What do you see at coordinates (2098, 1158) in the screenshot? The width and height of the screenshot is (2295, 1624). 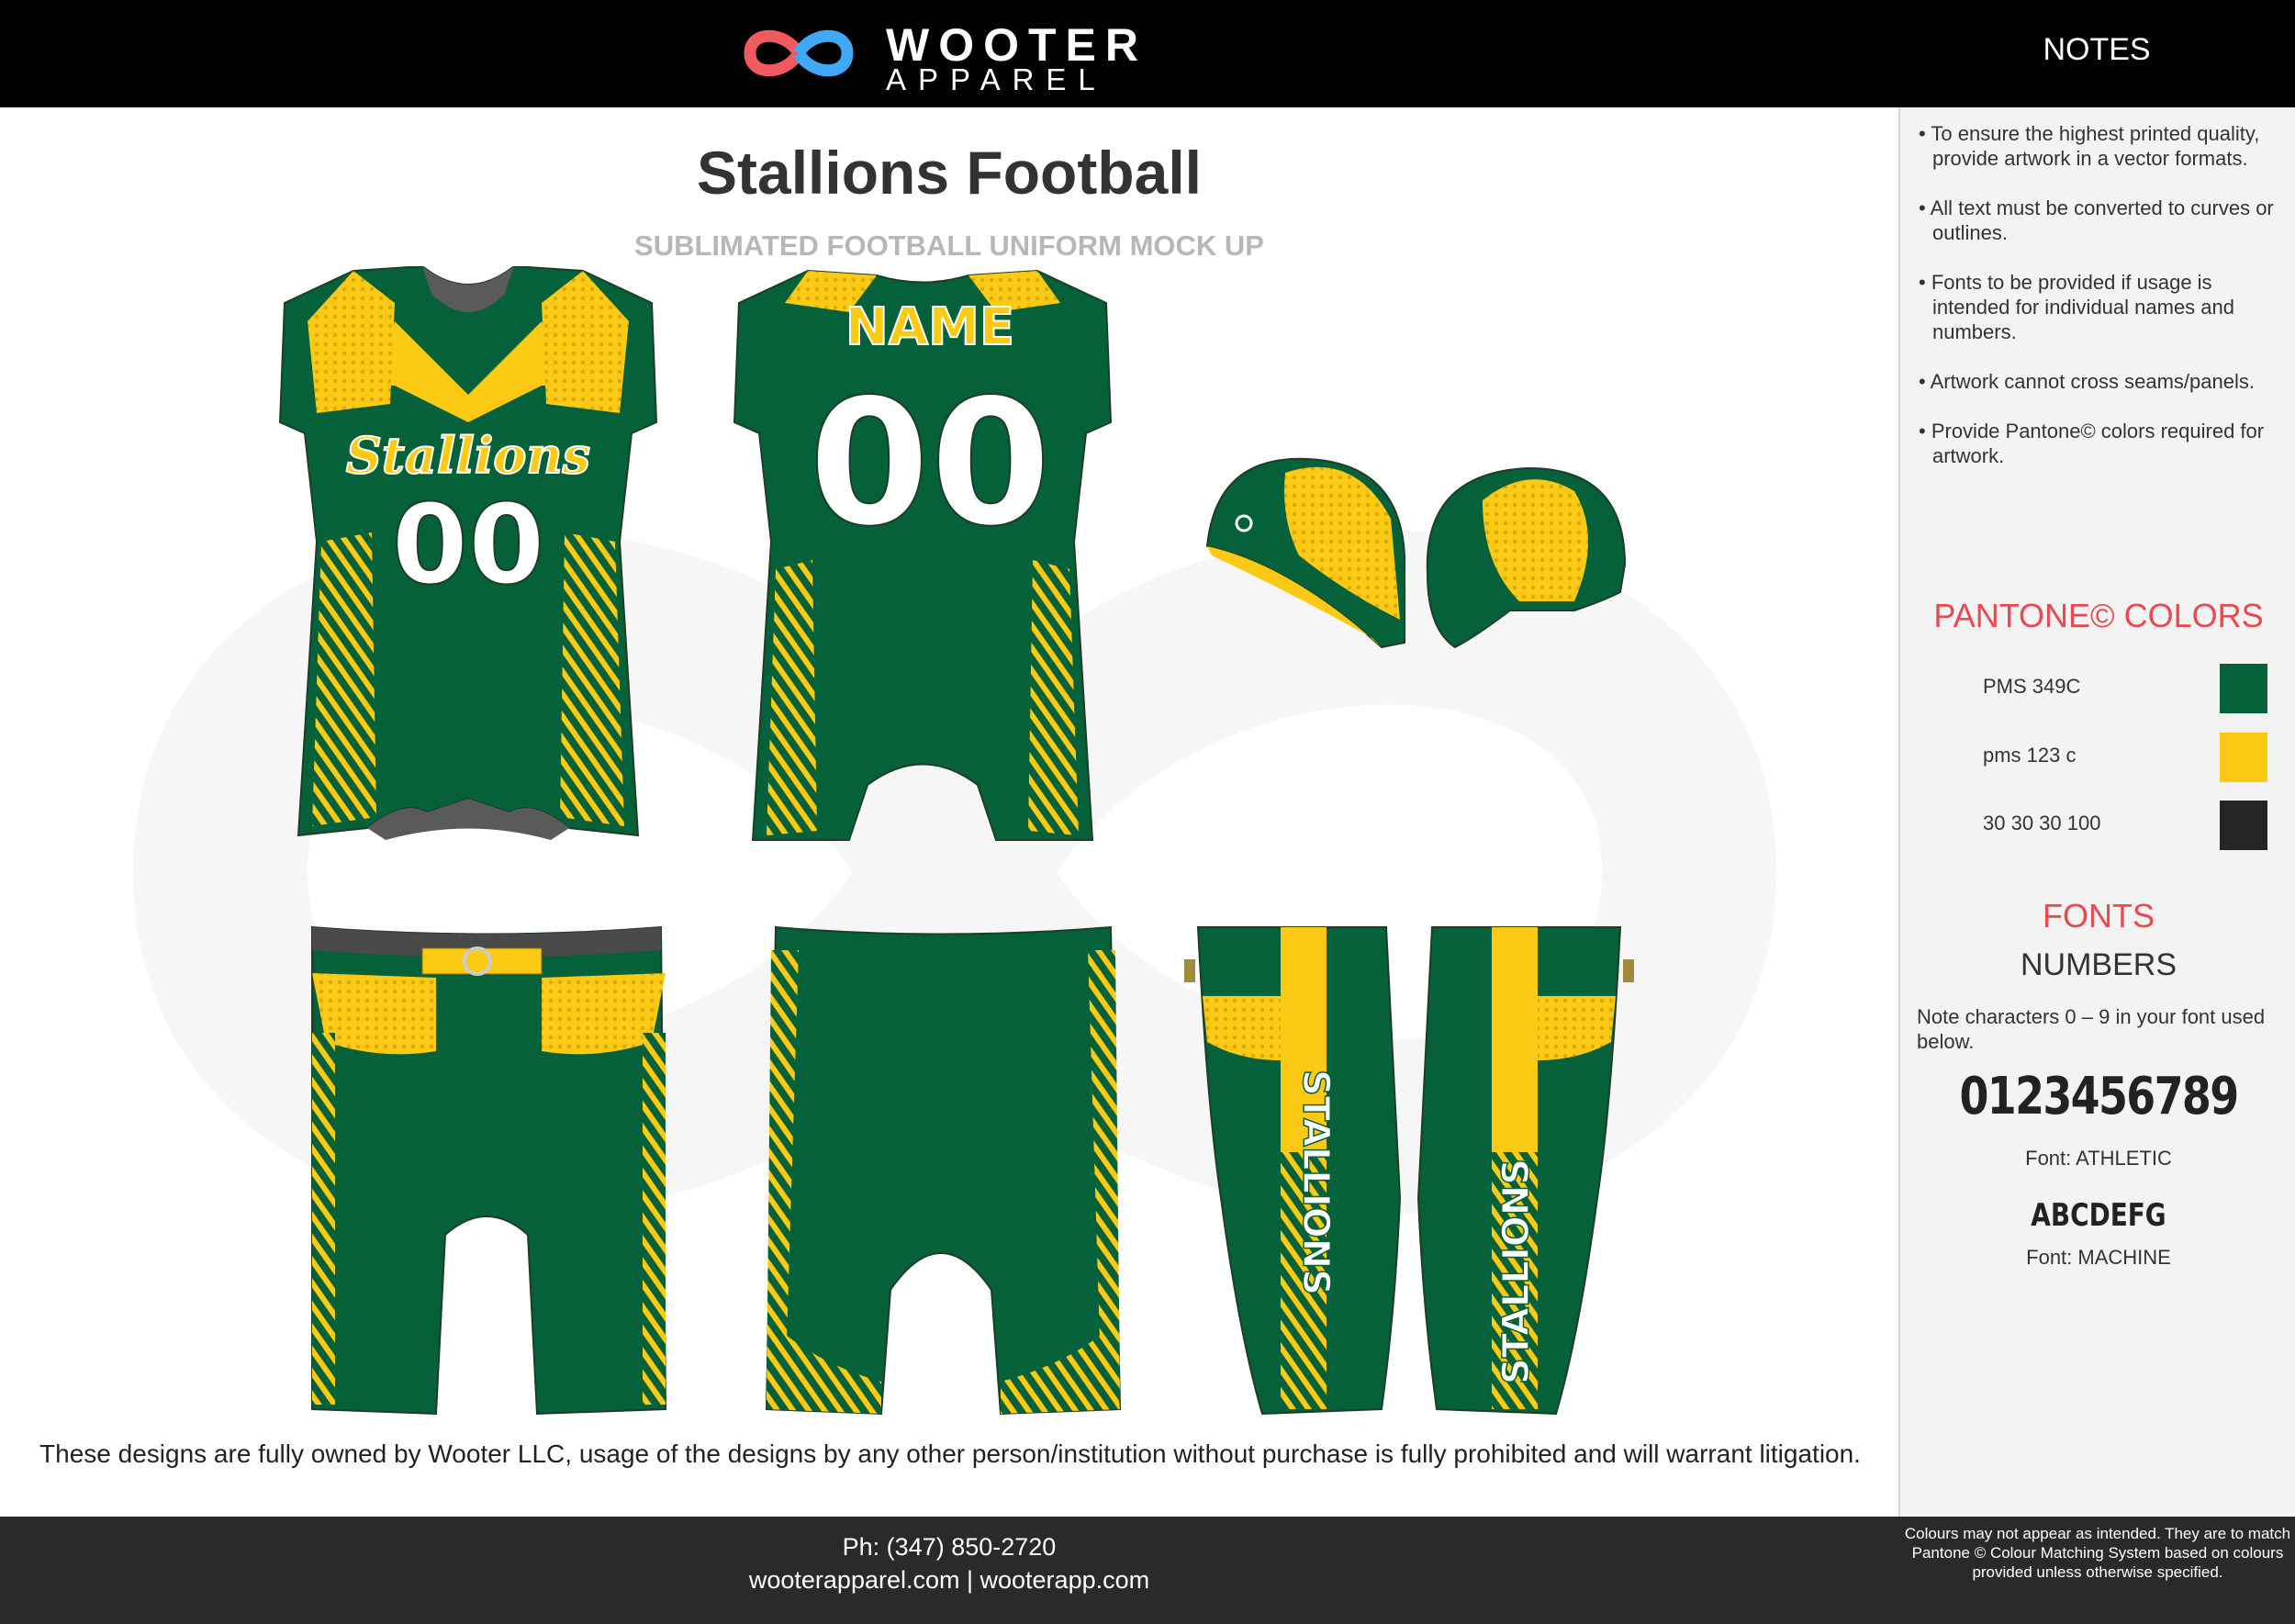 I see `font-label-athletic: Font: ATHLETIC` at bounding box center [2098, 1158].